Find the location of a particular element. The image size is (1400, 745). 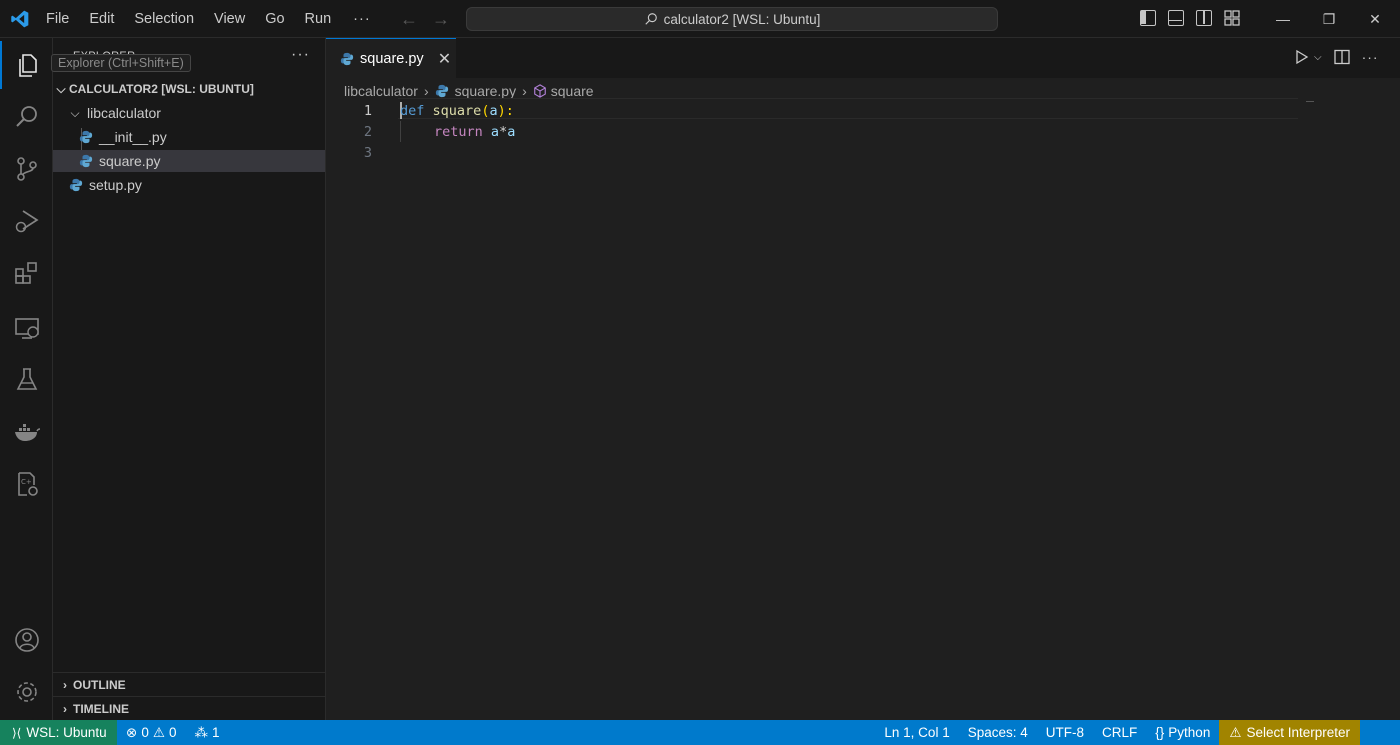

parameter: a is located at coordinates (493, 110).